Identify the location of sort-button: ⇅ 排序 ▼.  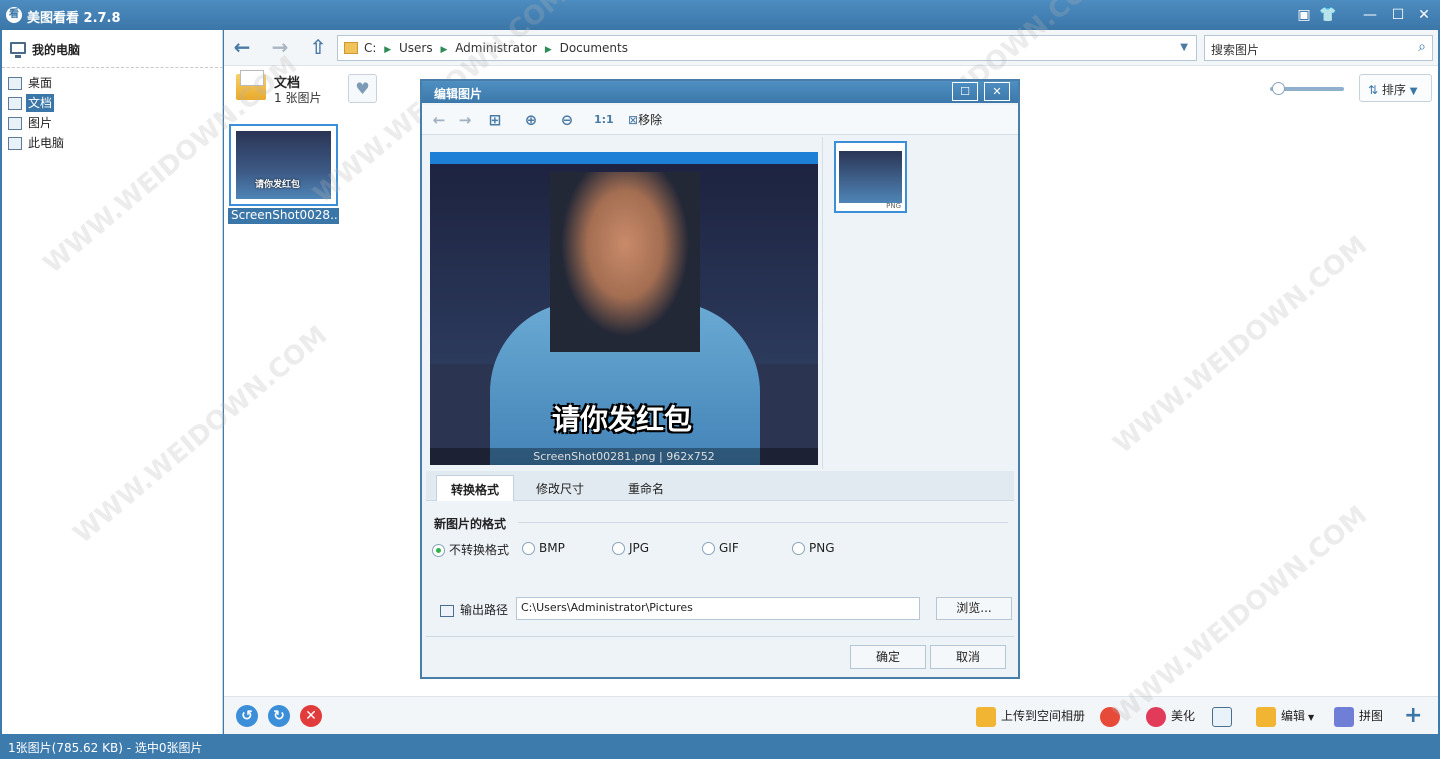
(1395, 88).